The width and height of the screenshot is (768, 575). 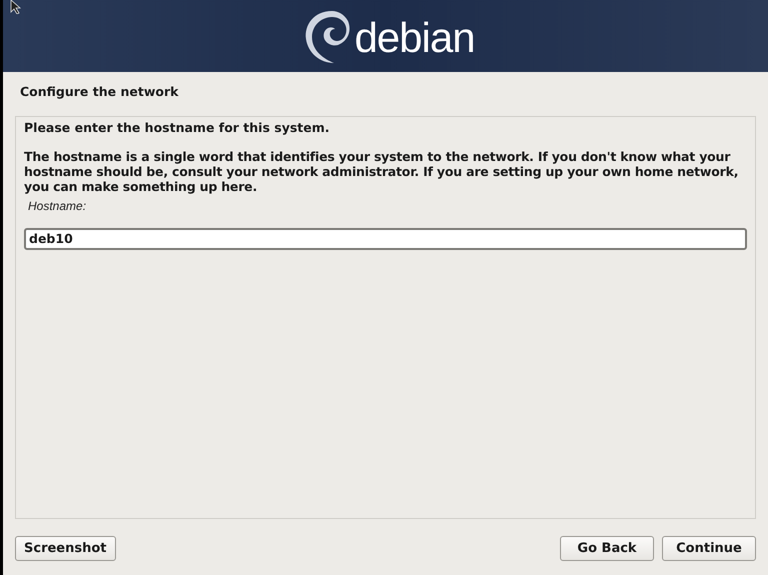 I want to click on hostname-field: deb10, so click(x=385, y=239).